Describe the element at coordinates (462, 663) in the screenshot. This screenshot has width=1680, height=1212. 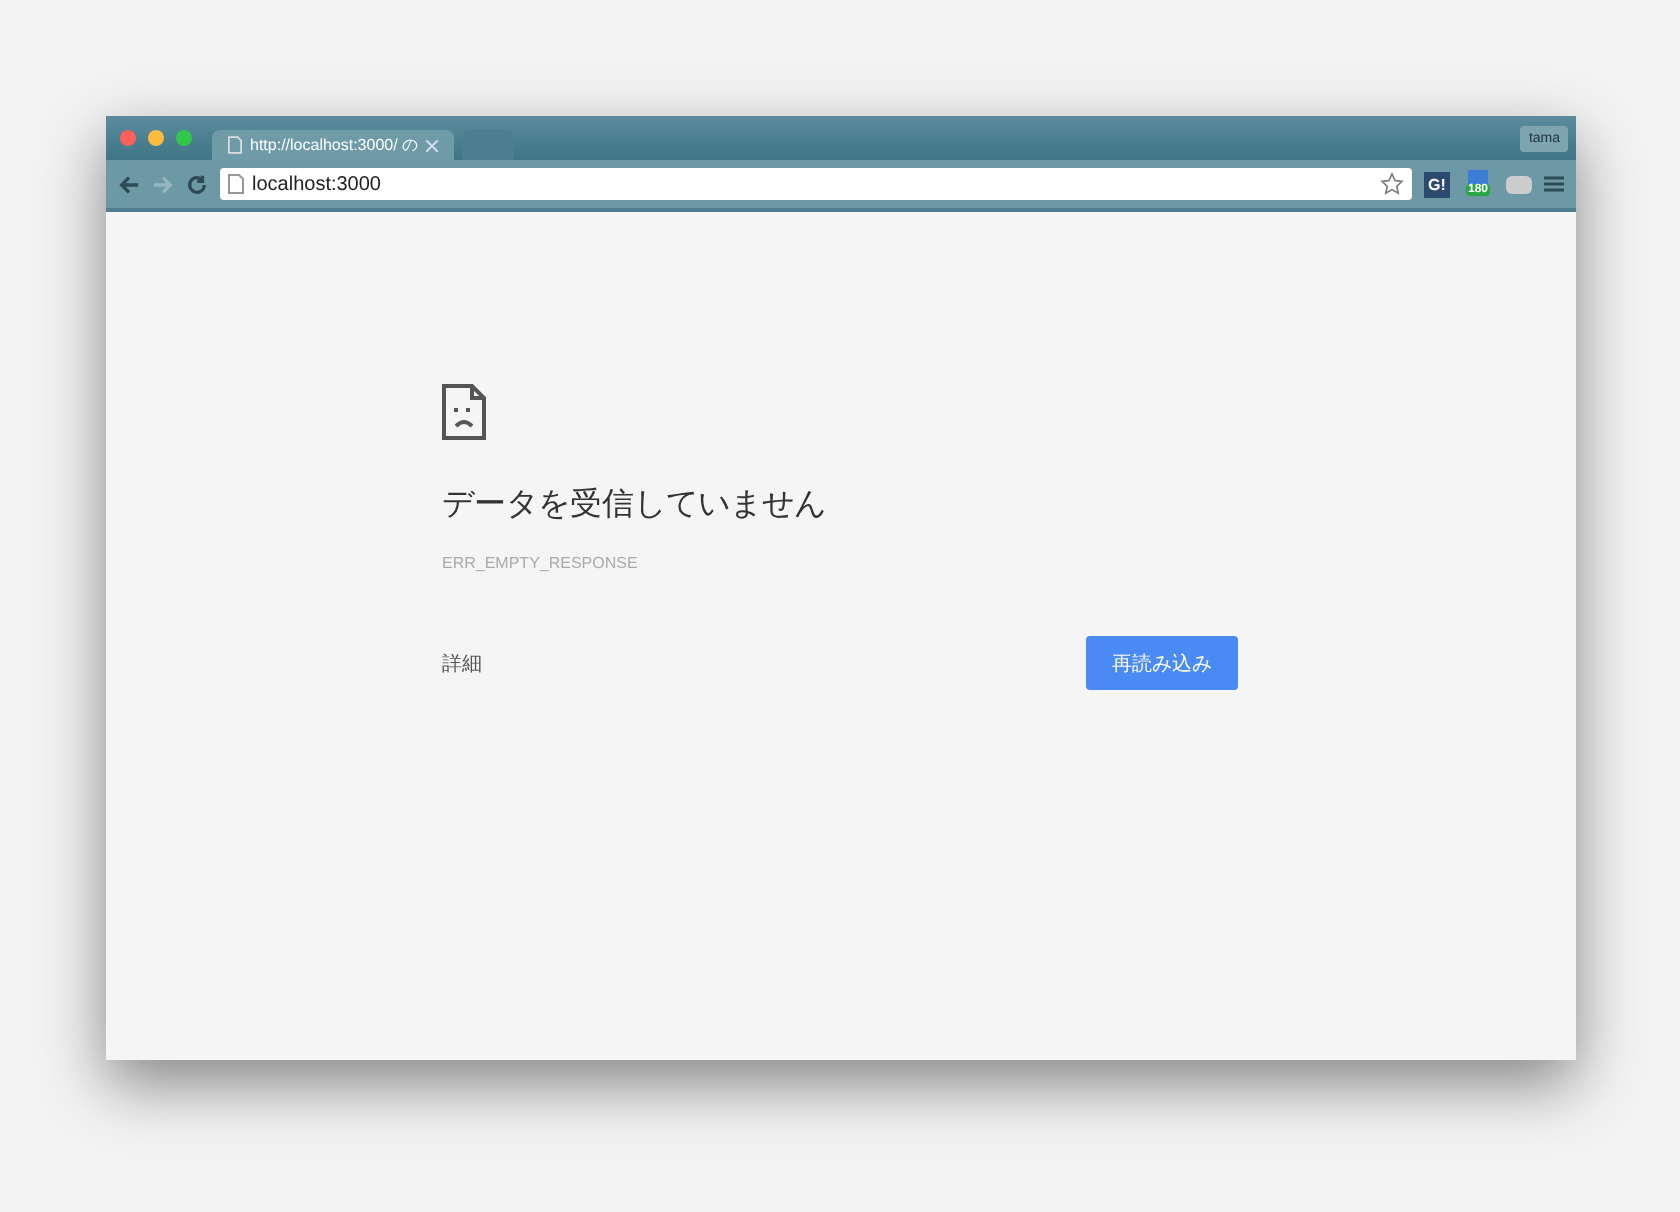
I see `details-link: 詳細` at that location.